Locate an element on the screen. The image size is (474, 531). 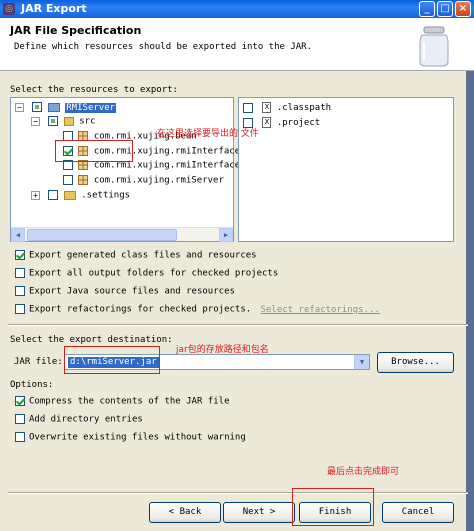
option-label: Compress the contents of the JAR file is located at coordinates (129, 401).